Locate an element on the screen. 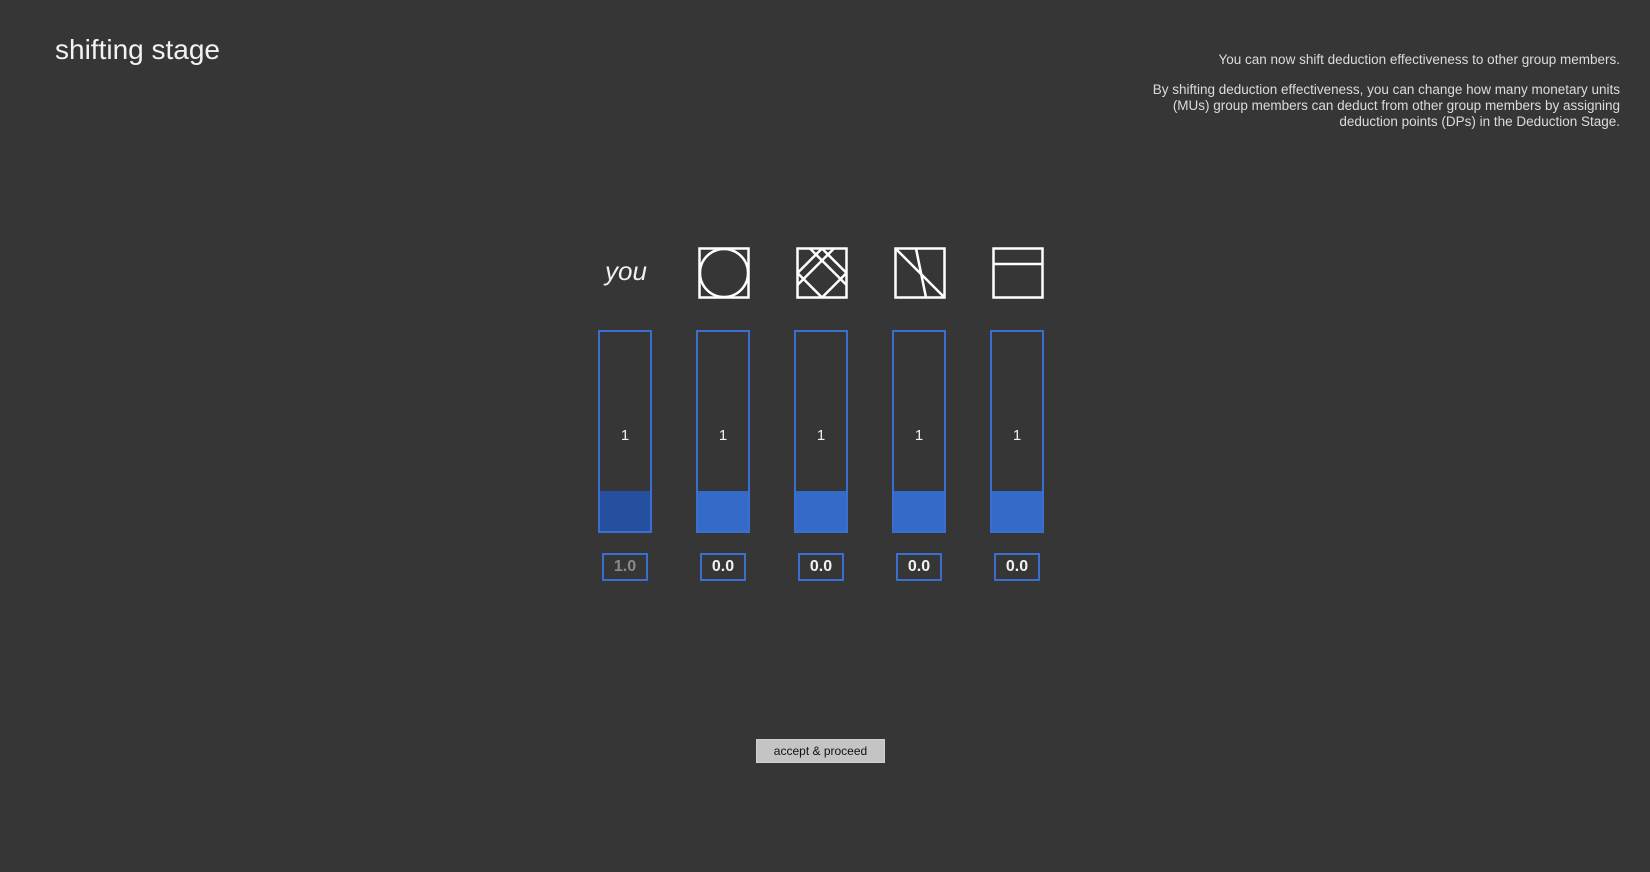 The height and width of the screenshot is (872, 1650). shift-value-field-diamond-cross: 0.0 is located at coordinates (821, 567).